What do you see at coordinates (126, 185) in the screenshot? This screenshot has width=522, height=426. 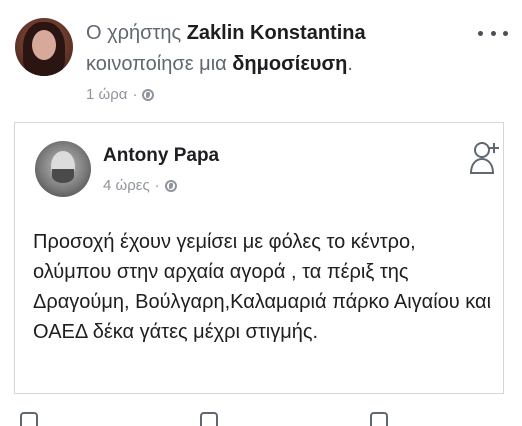 I see `post-time-link: 4 ώρες` at bounding box center [126, 185].